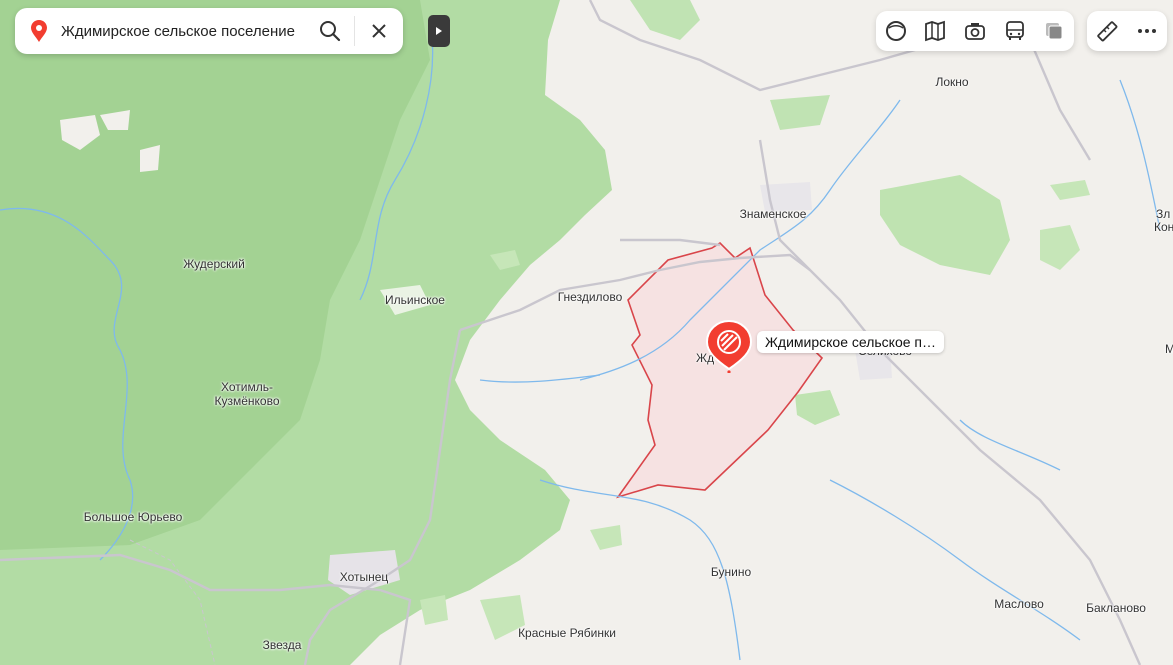  Describe the element at coordinates (773, 214) in the screenshot. I see `place-label: Знаменское` at that location.